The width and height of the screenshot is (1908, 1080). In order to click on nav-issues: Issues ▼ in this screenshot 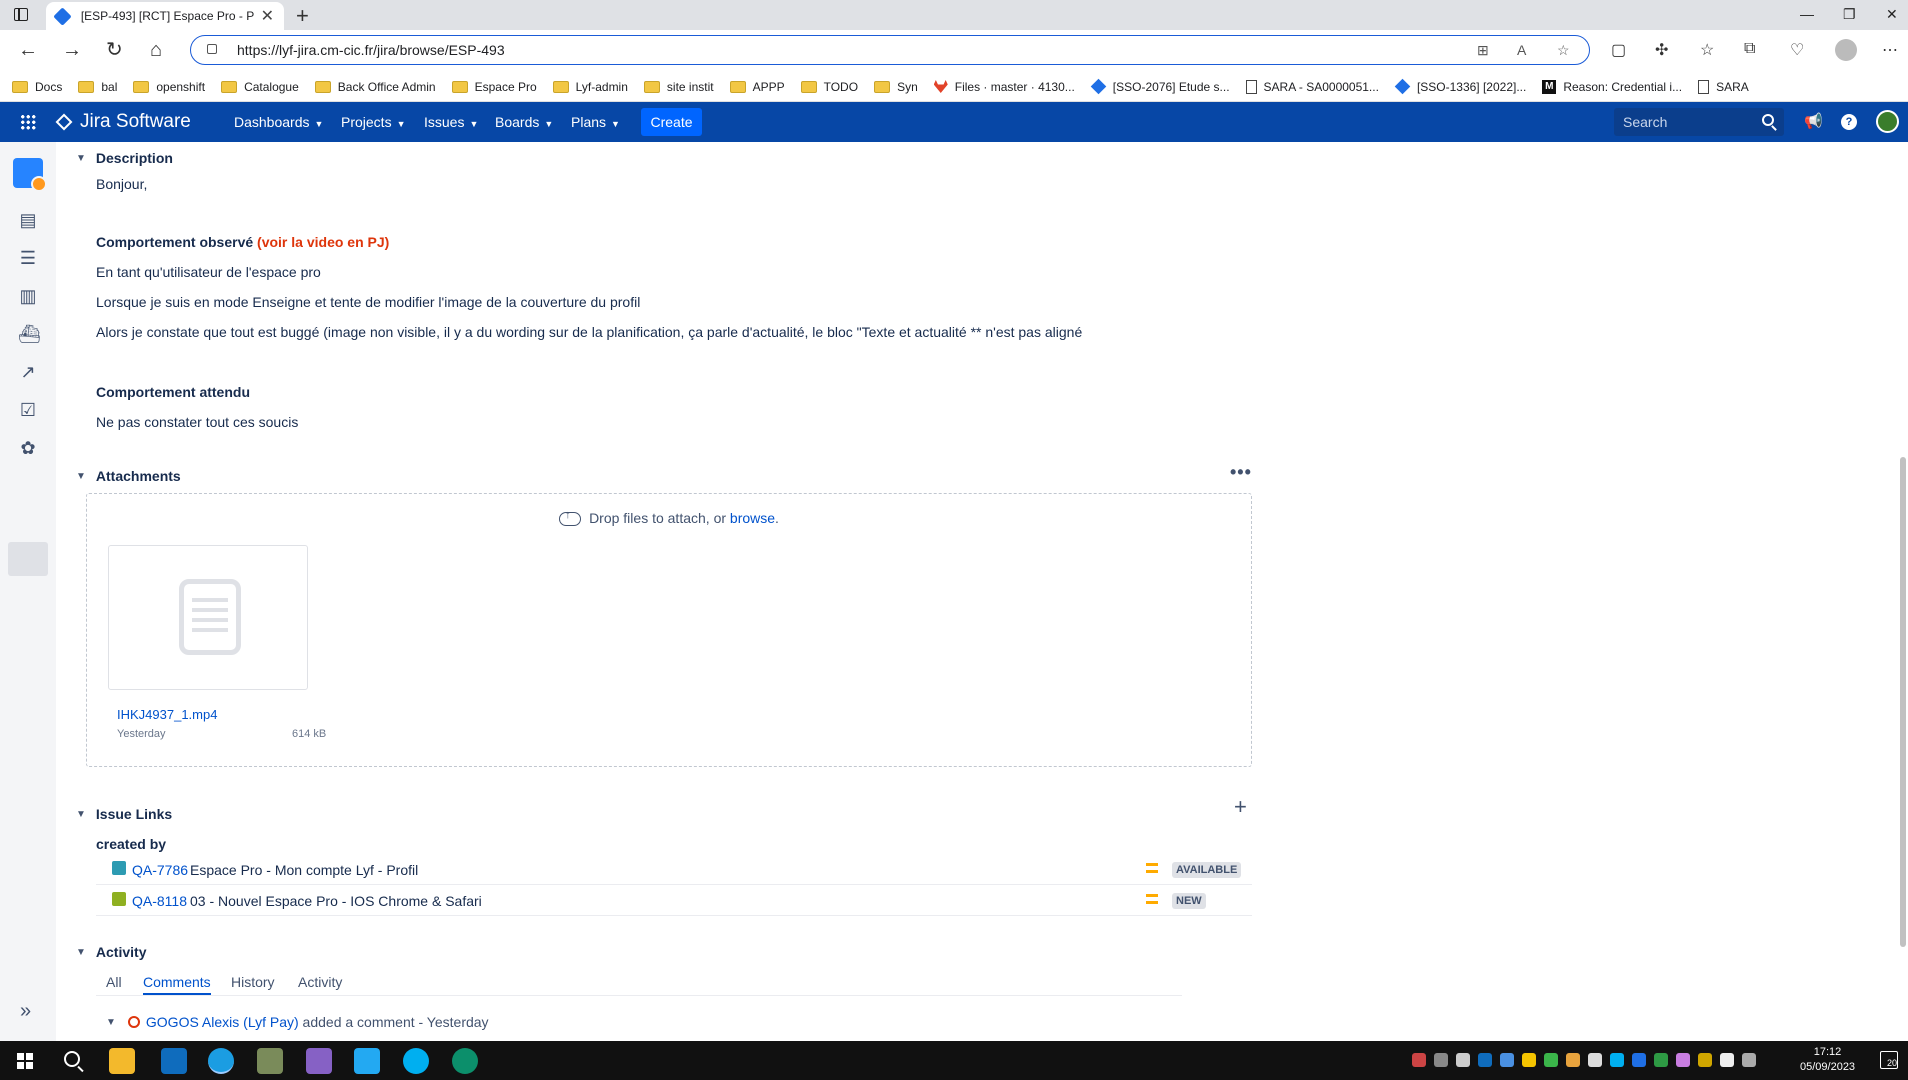, I will do `click(451, 122)`.